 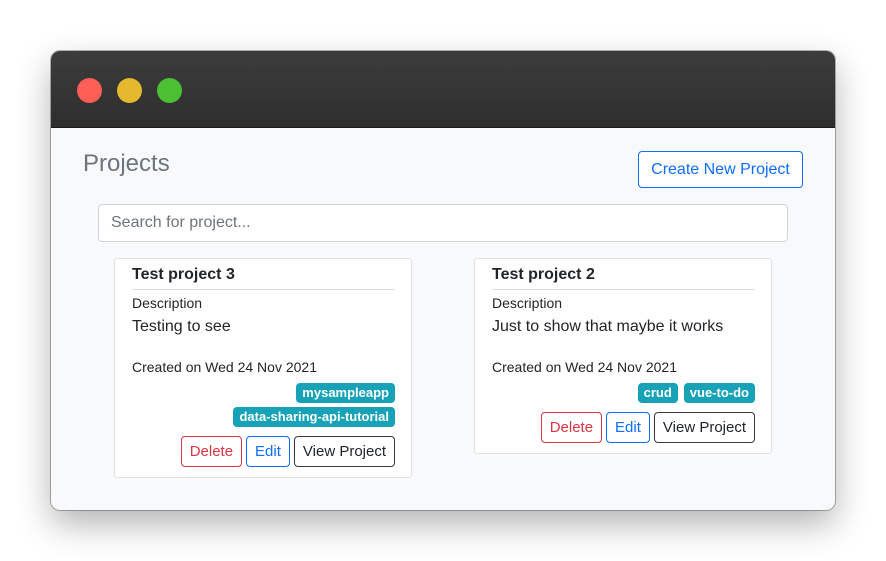 What do you see at coordinates (89, 90) in the screenshot?
I see `close-window-icon` at bounding box center [89, 90].